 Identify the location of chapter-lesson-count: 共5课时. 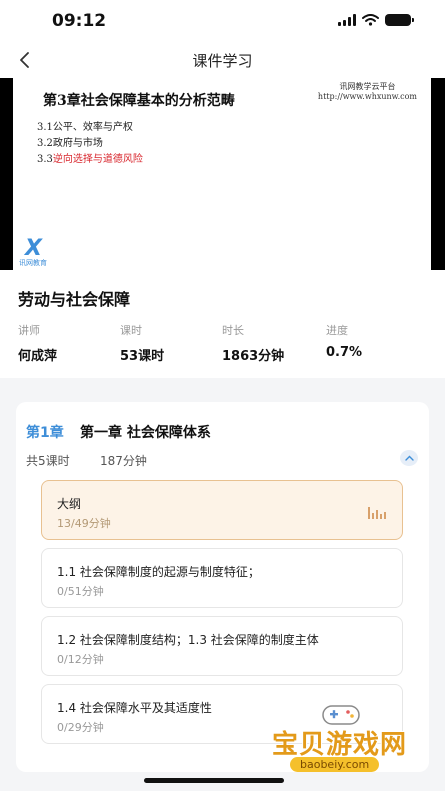
(48, 461).